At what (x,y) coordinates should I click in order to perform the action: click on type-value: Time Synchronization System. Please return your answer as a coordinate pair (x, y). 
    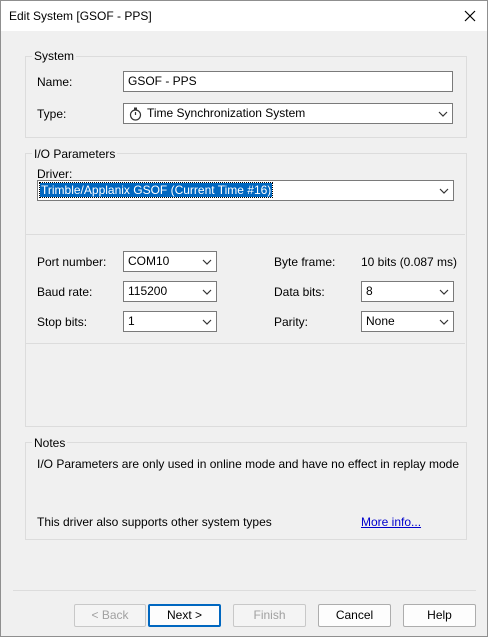
    Looking at the image, I should click on (226, 113).